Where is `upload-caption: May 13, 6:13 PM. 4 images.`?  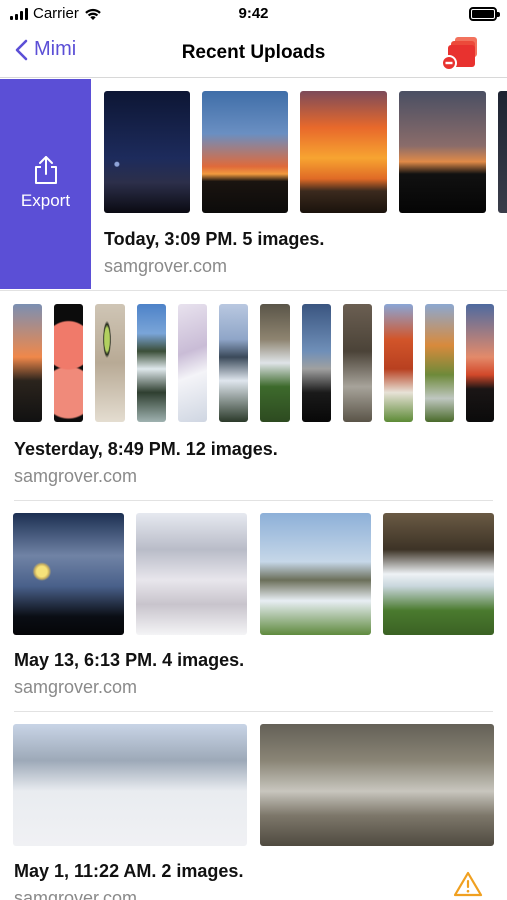 upload-caption: May 13, 6:13 PM. 4 images. is located at coordinates (129, 660).